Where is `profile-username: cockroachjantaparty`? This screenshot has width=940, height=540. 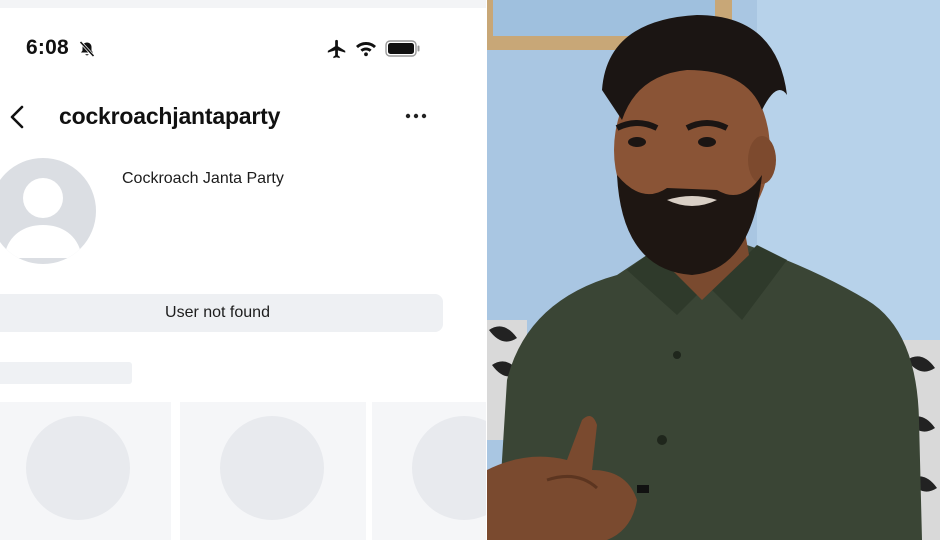
profile-username: cockroachjantaparty is located at coordinates (170, 116).